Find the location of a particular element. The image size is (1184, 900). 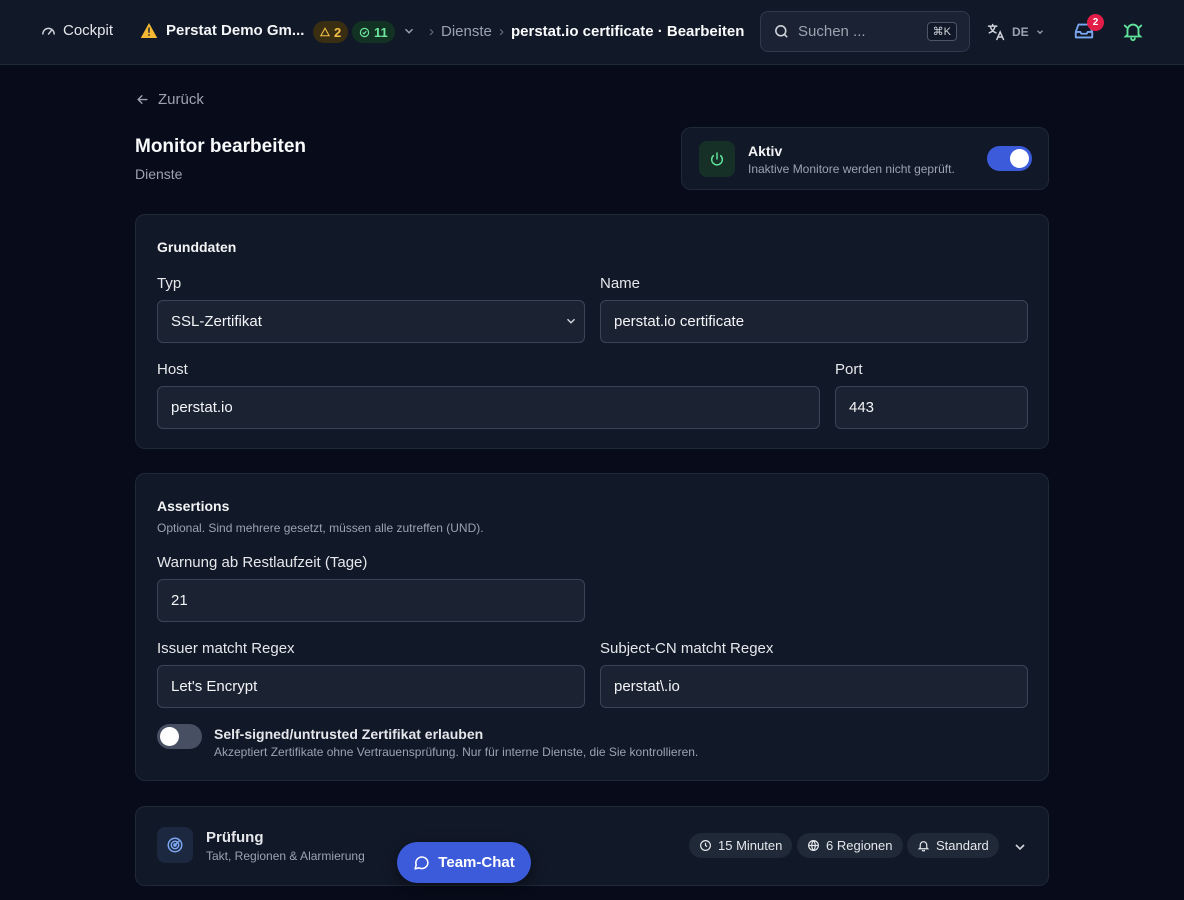

active-description: Inaktive Monitore werden nicht geprüft. is located at coordinates (851, 169).